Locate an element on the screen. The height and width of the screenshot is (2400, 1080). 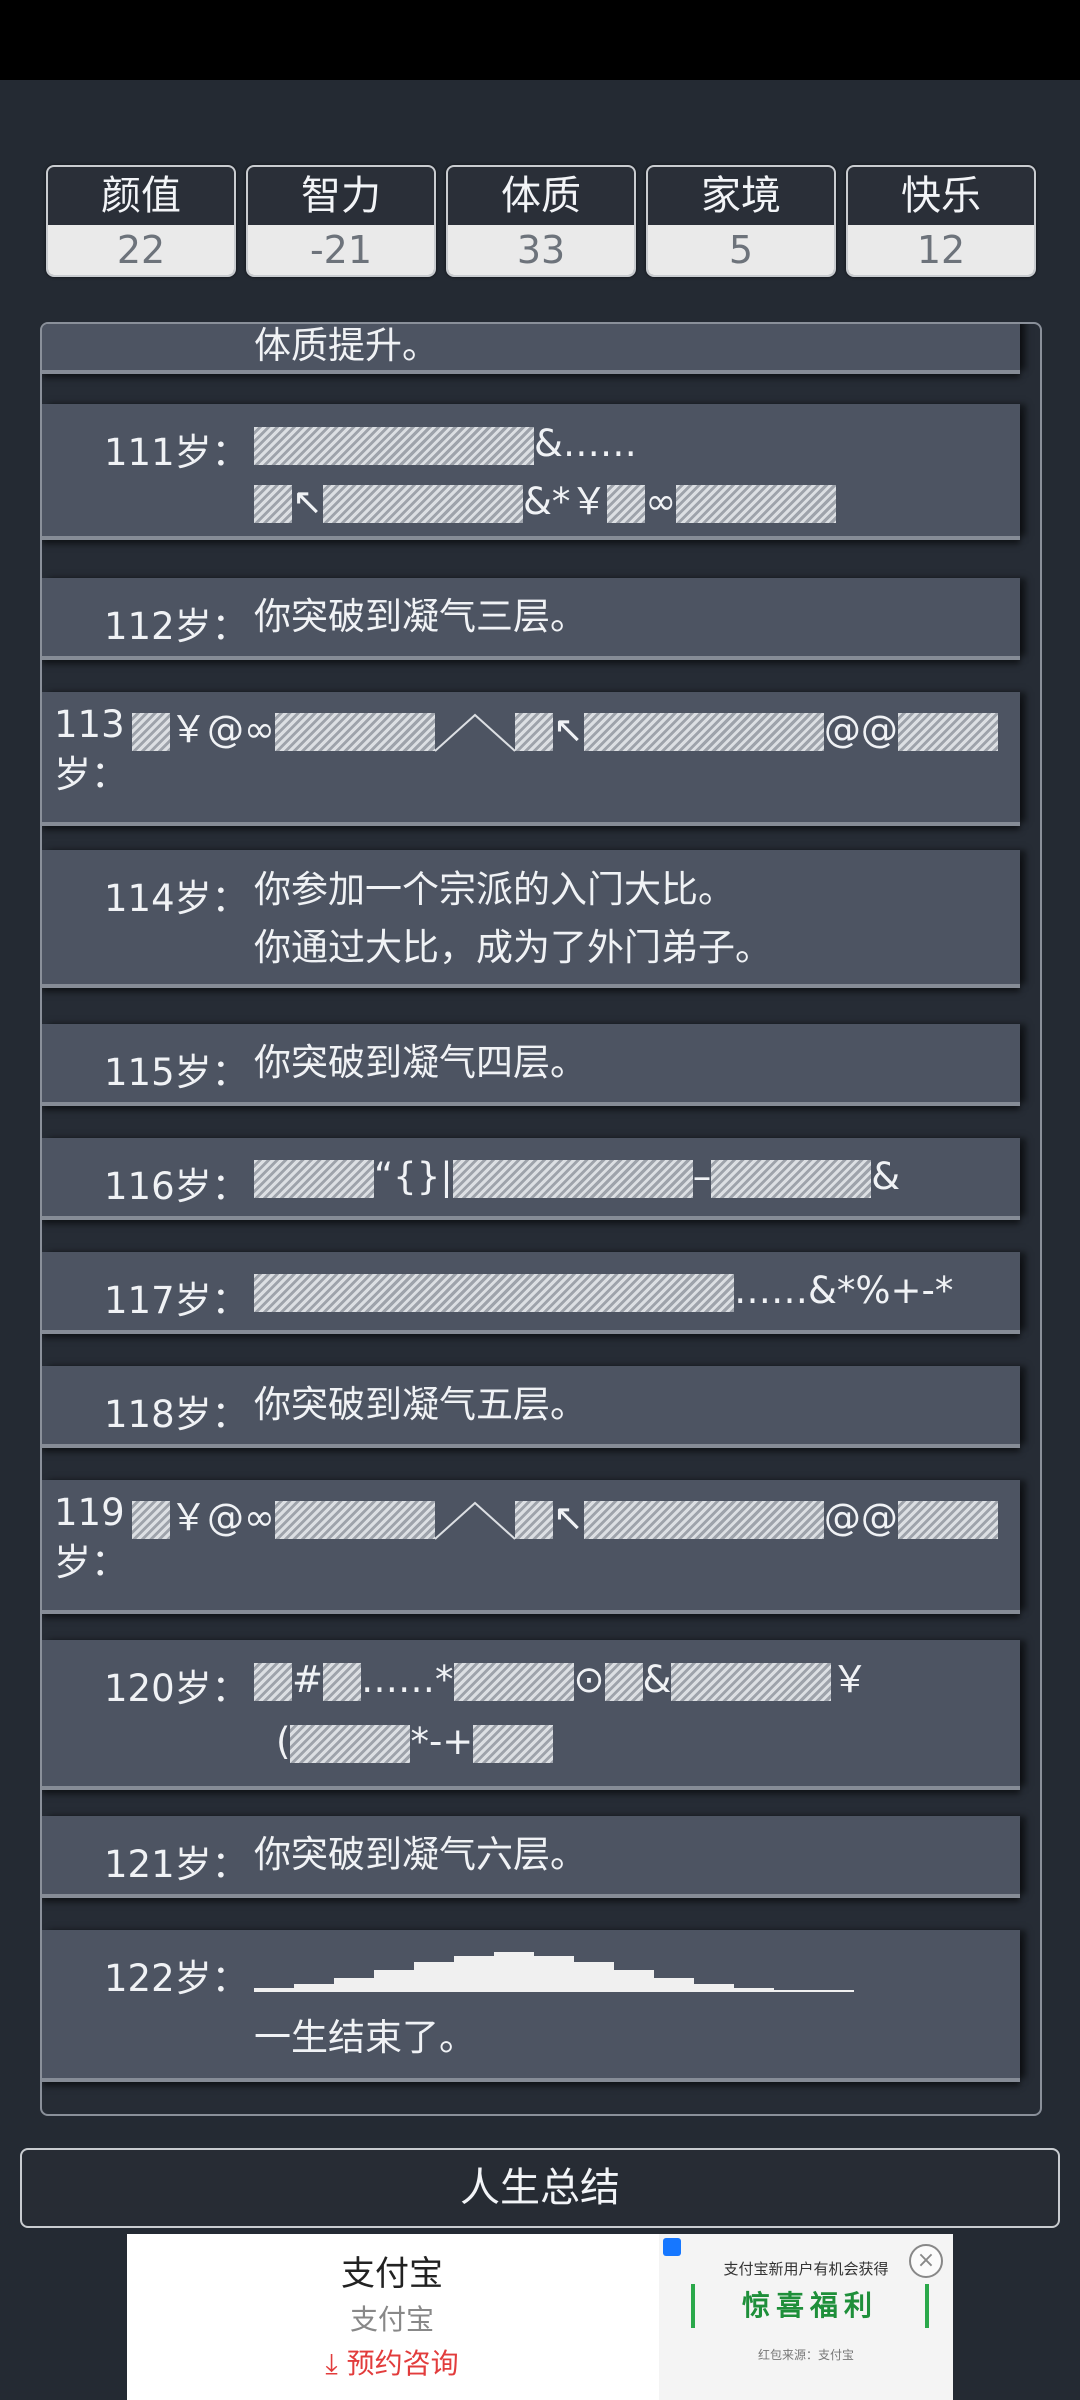
ad-subtitle: 支付宝 is located at coordinates (391, 2319).